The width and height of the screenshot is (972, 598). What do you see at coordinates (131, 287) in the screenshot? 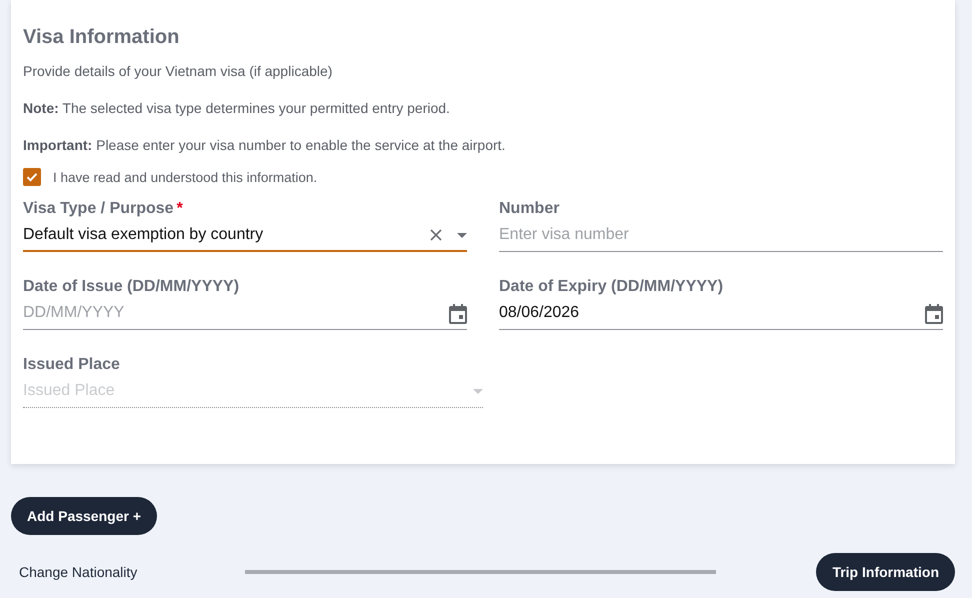
I see `field-label: Date of Issue (DD/MM/YYYY)` at bounding box center [131, 287].